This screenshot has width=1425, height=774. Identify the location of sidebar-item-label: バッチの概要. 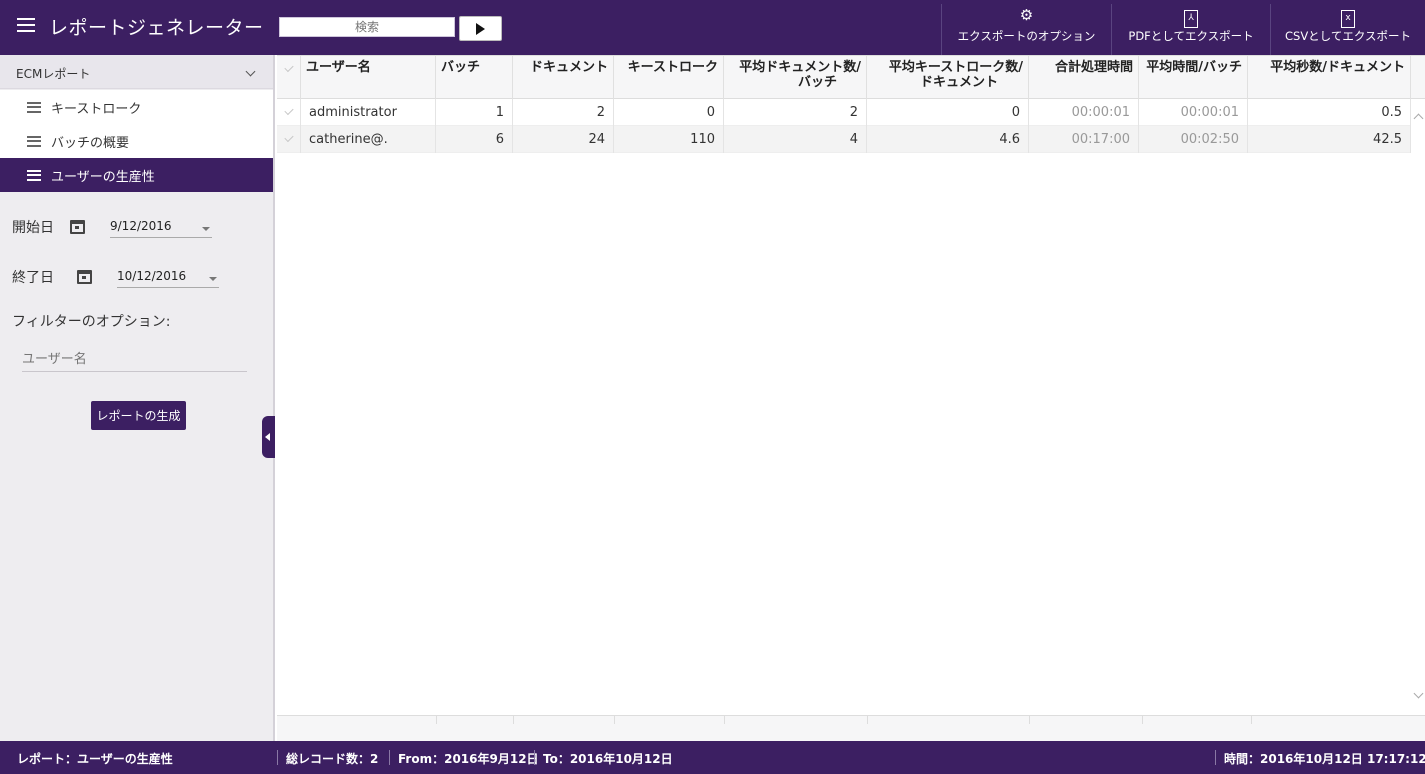
(90, 143).